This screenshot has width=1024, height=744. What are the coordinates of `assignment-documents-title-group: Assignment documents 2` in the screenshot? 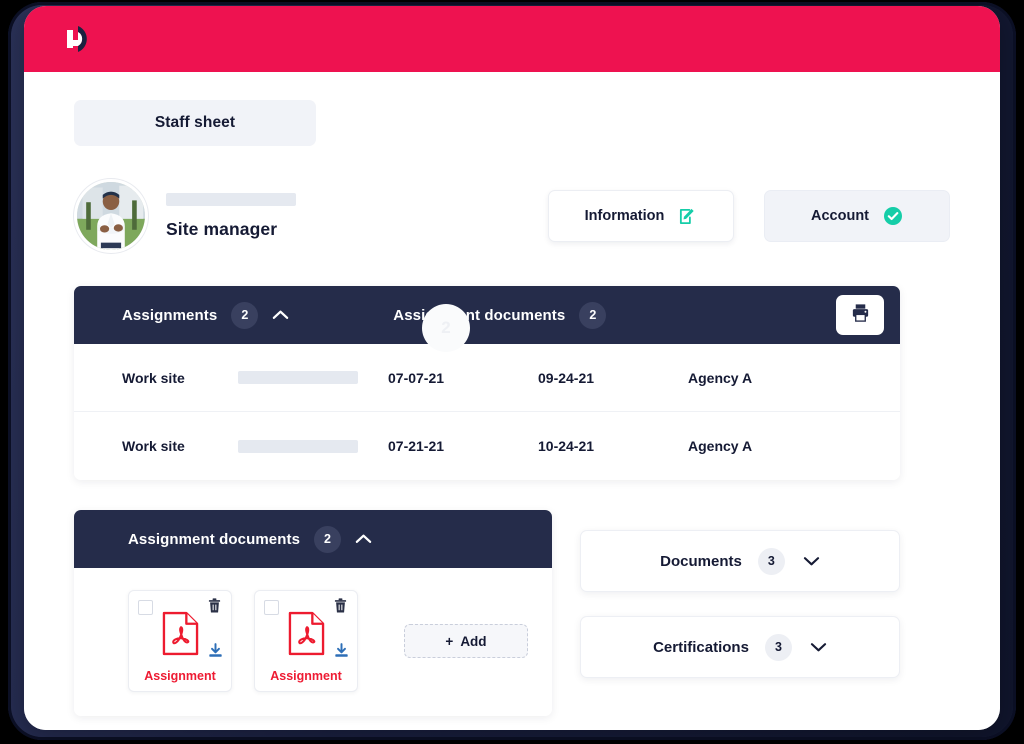 It's located at (500, 315).